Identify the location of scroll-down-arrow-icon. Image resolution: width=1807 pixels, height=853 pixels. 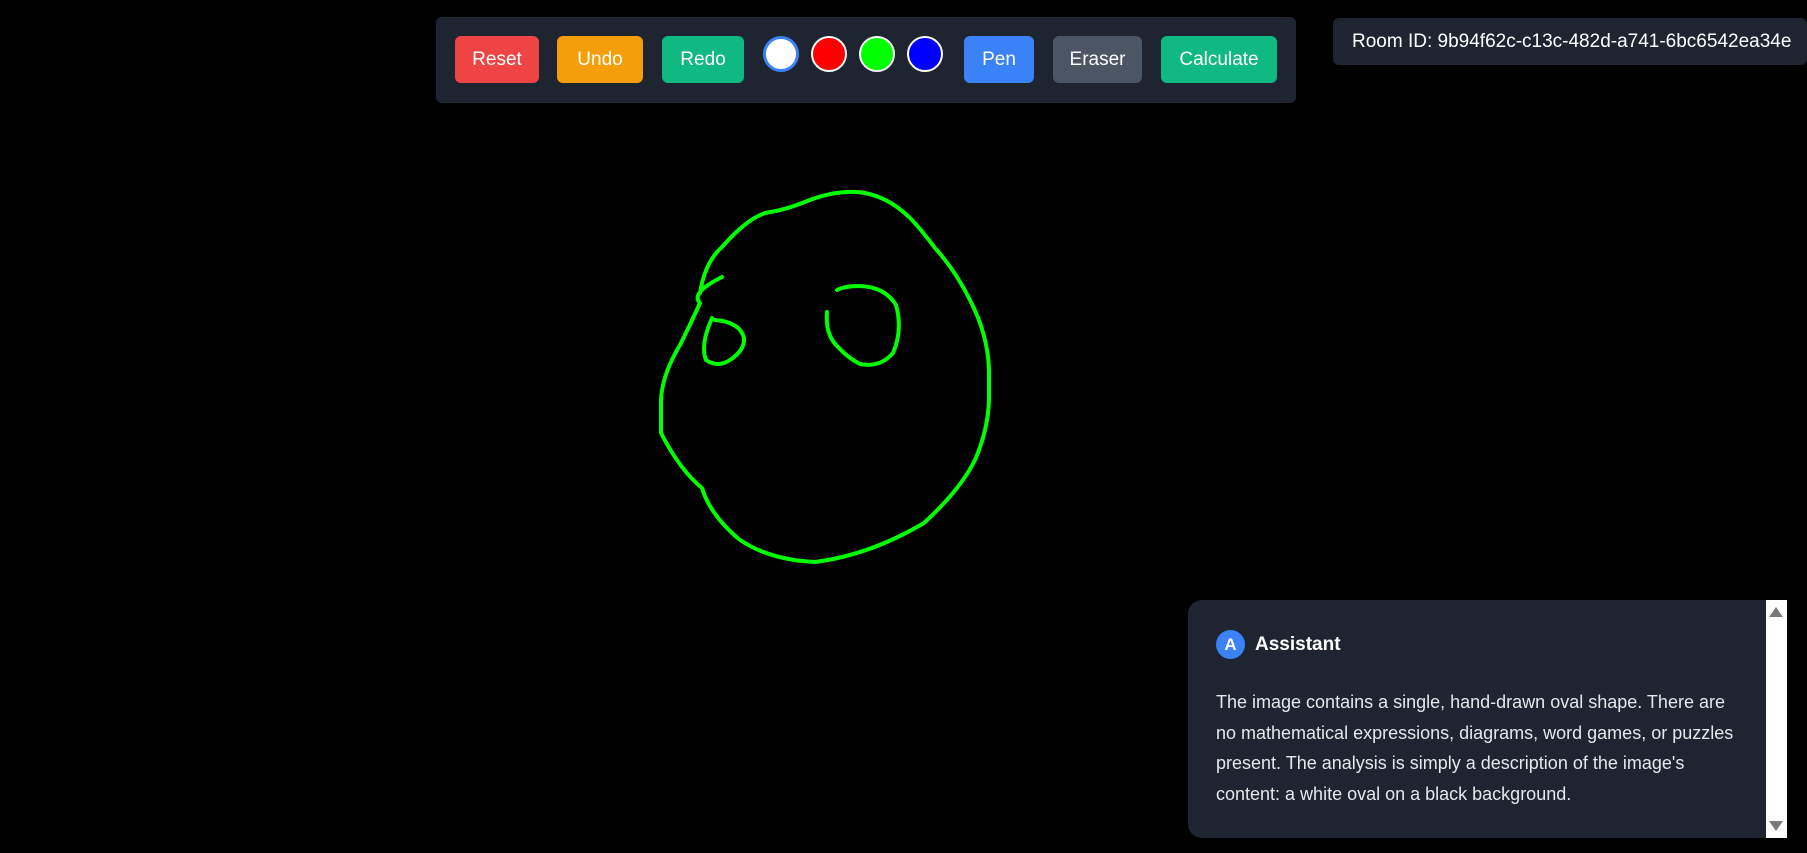
(1776, 826).